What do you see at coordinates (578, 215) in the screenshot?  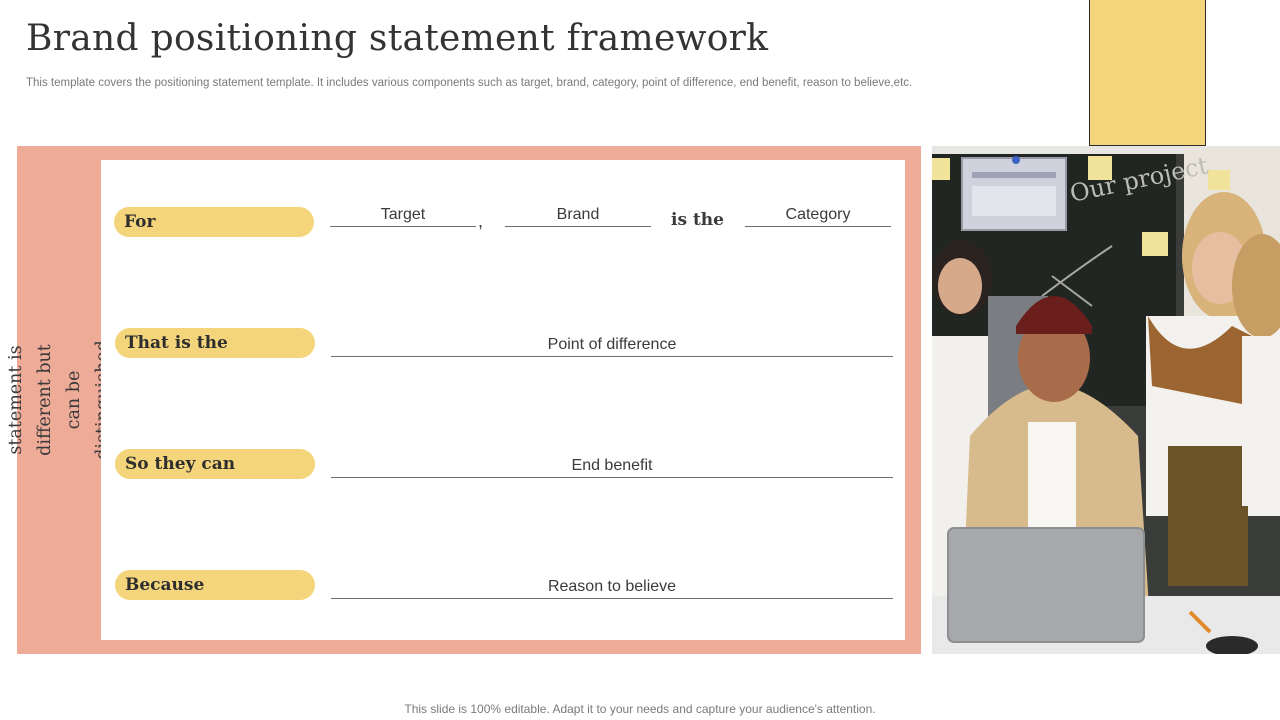 I see `field-brand: Brand` at bounding box center [578, 215].